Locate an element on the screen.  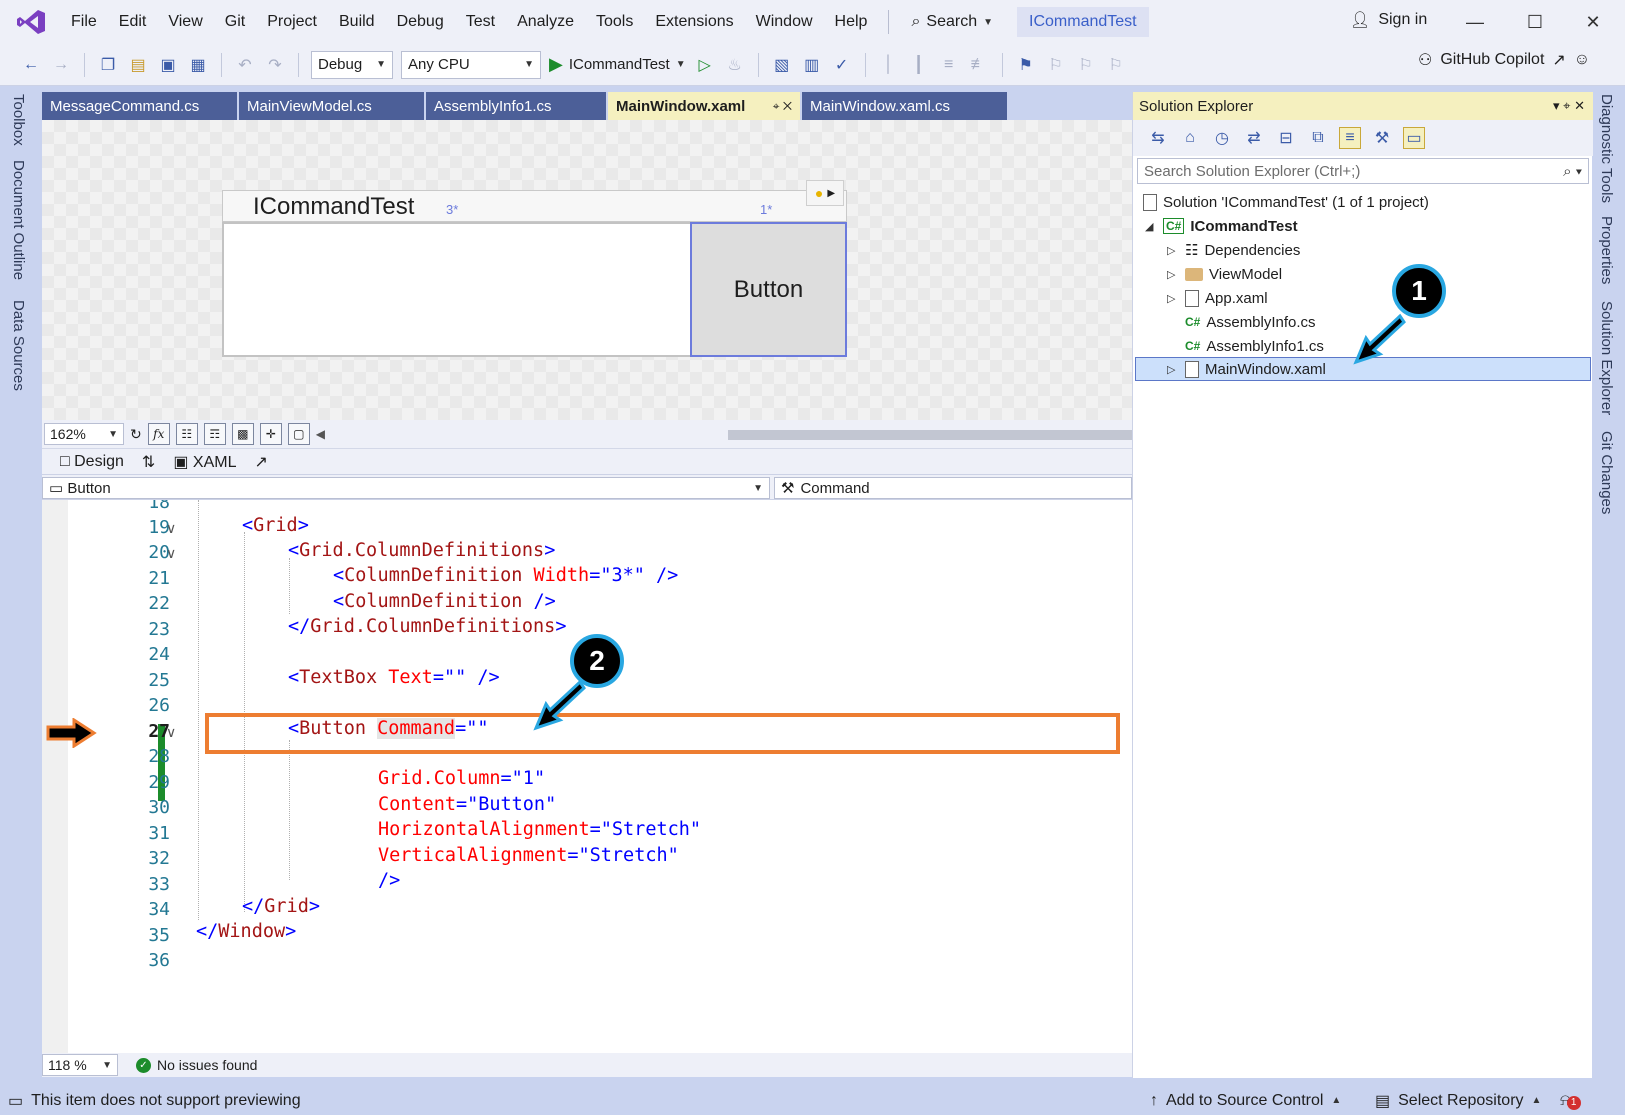
code-line-21: <ColumnDefinition Width="3*" /> is located at coordinates (505, 575).